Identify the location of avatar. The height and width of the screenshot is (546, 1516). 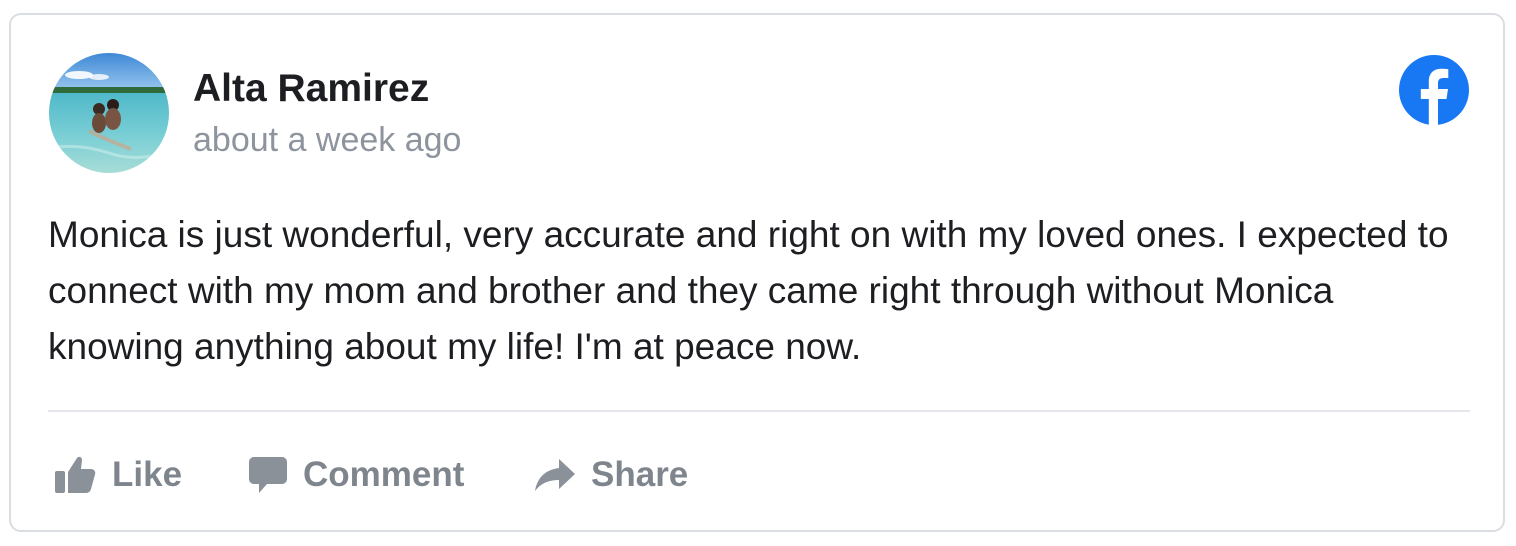
(109, 113).